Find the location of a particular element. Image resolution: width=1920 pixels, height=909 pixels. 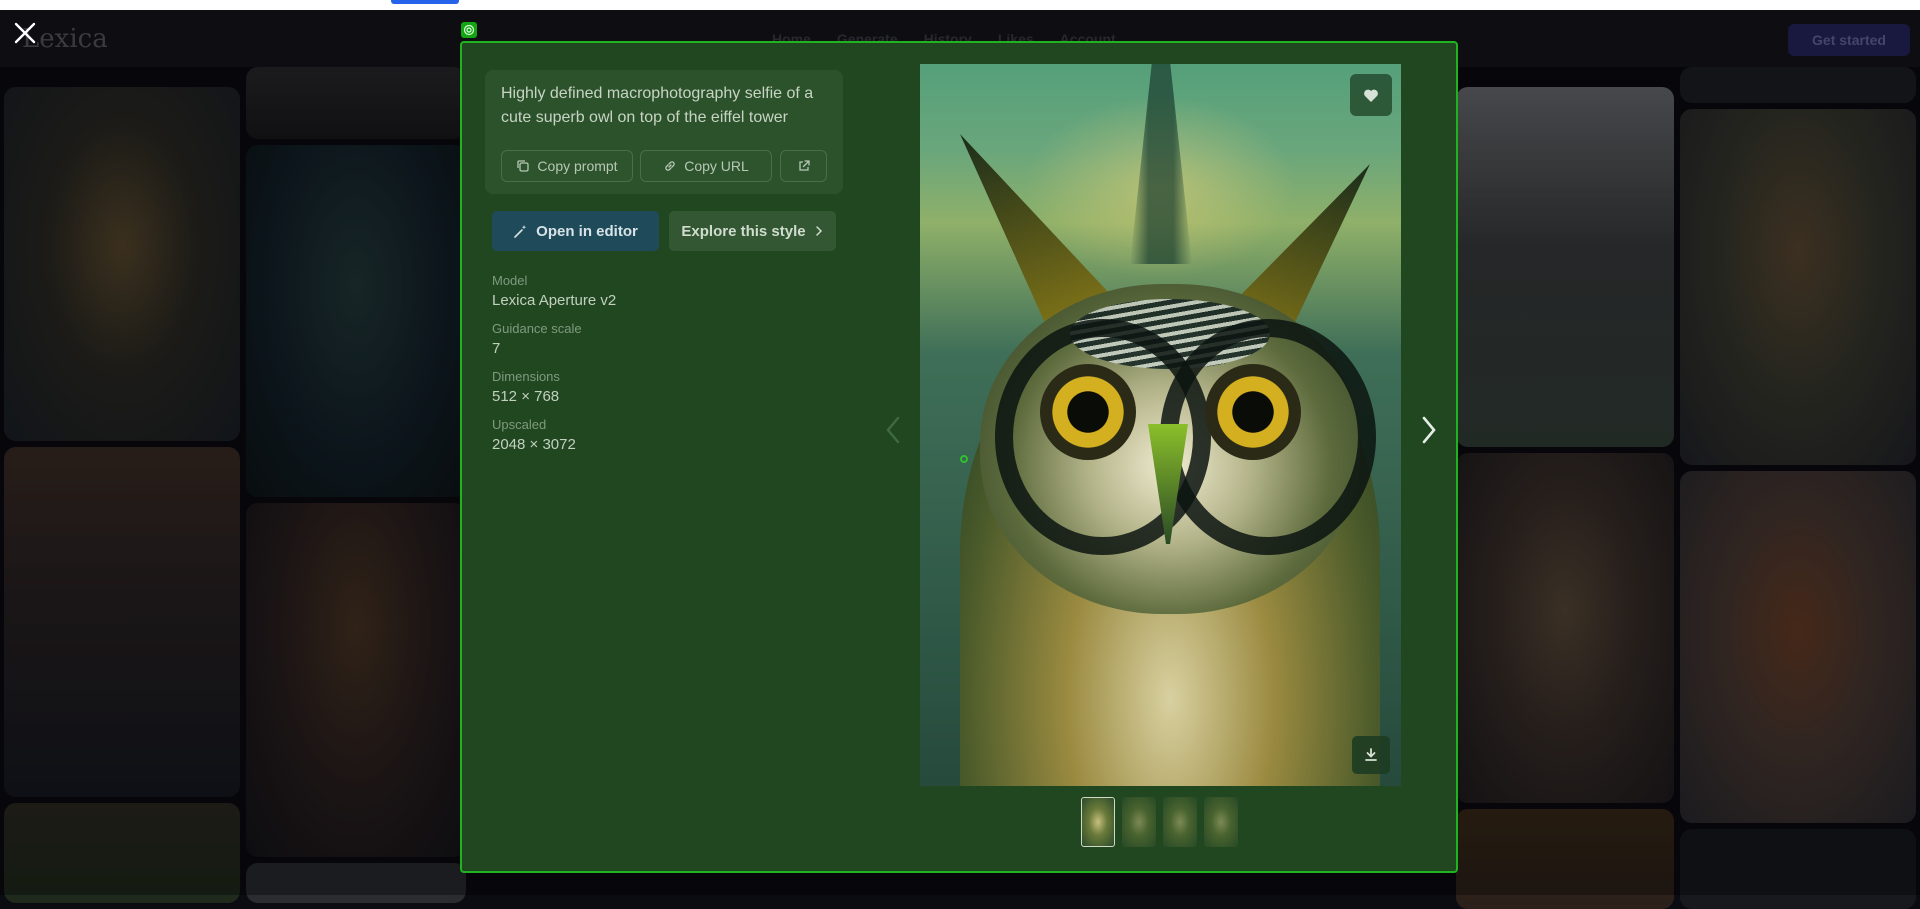

chevron-left-icon is located at coordinates (893, 430).